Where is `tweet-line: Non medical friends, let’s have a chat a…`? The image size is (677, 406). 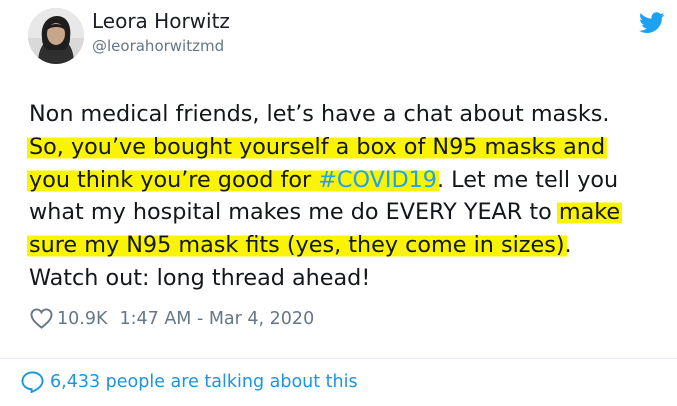 tweet-line: Non medical friends, let’s have a chat a… is located at coordinates (351, 114).